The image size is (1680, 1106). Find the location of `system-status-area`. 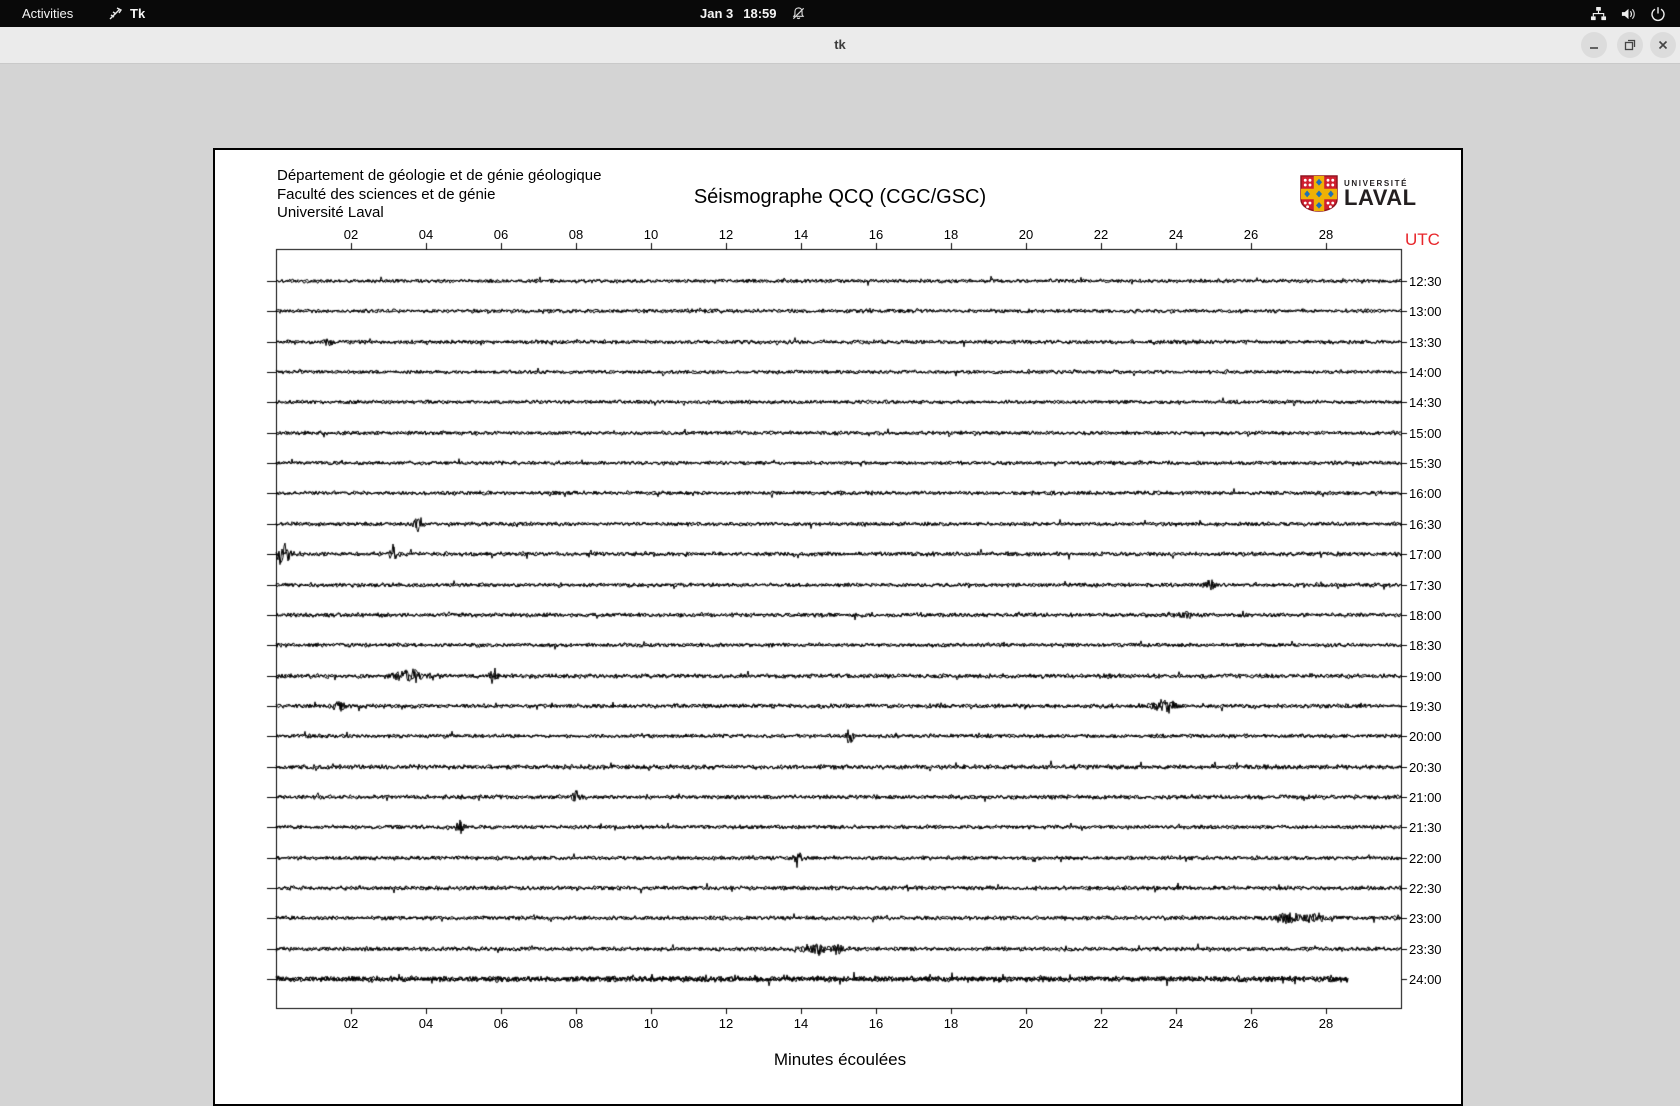

system-status-area is located at coordinates (1628, 13).